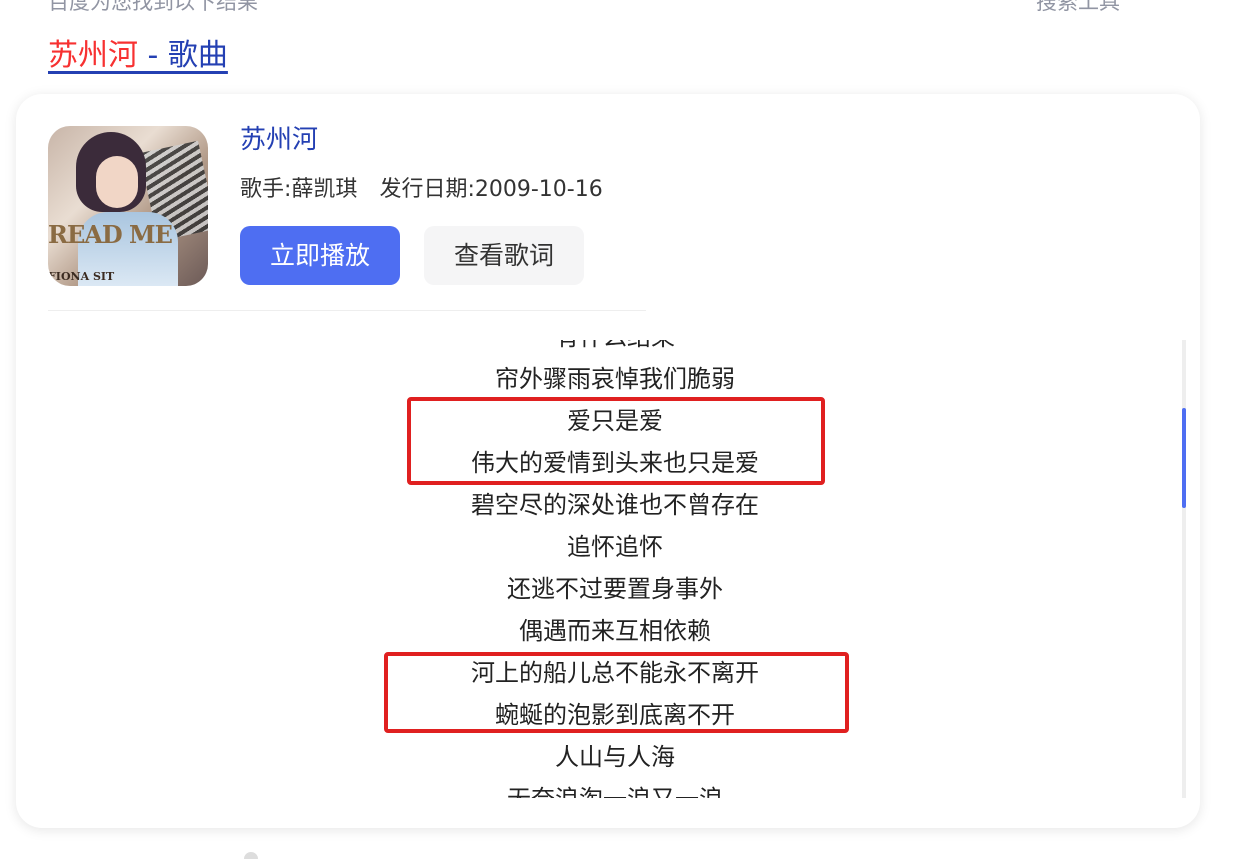 The height and width of the screenshot is (859, 1239). What do you see at coordinates (615, 349) in the screenshot?
I see `lyric-line: 有什么结果` at bounding box center [615, 349].